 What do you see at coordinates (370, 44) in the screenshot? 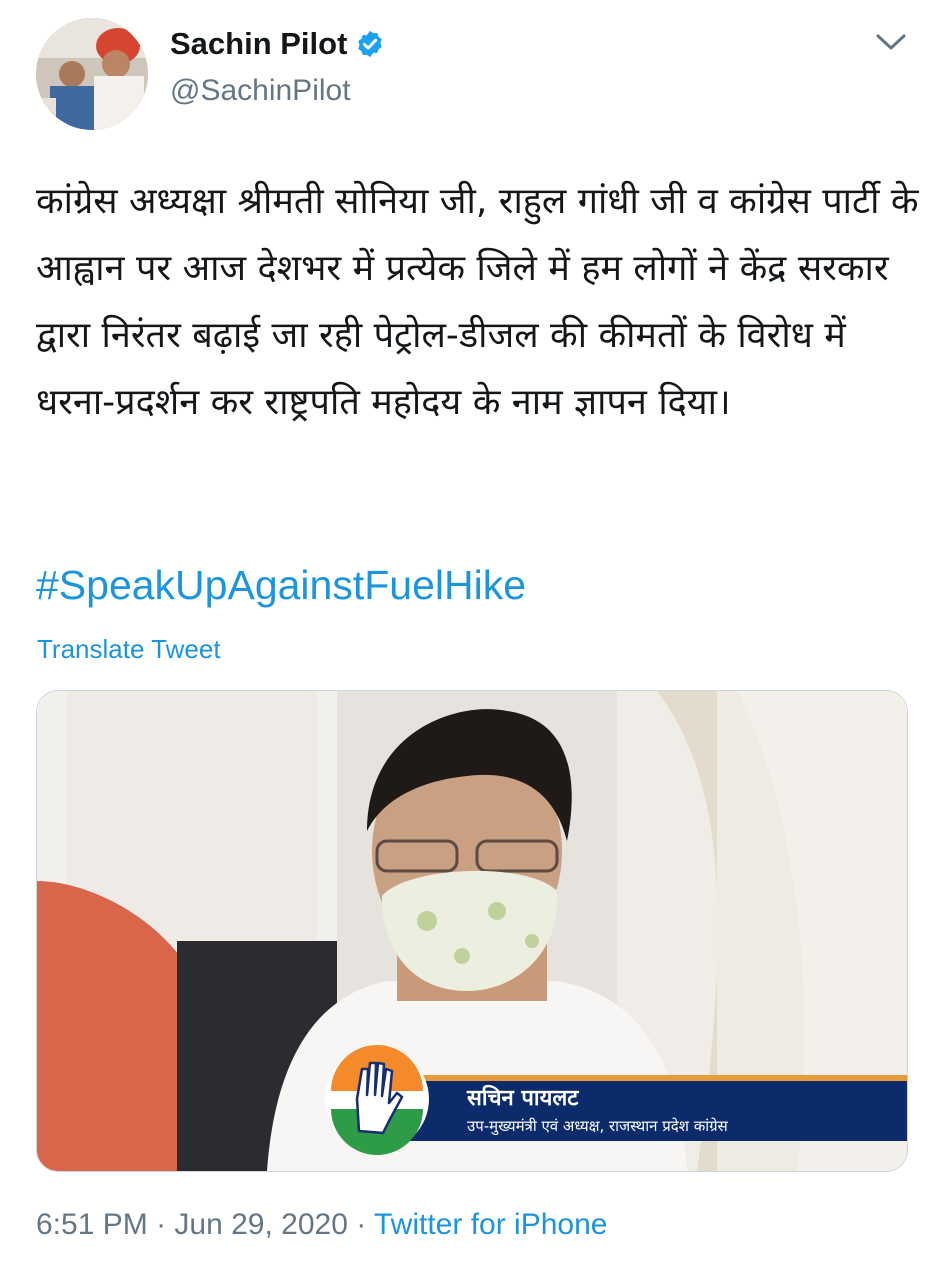
I see `verified-badge-icon` at bounding box center [370, 44].